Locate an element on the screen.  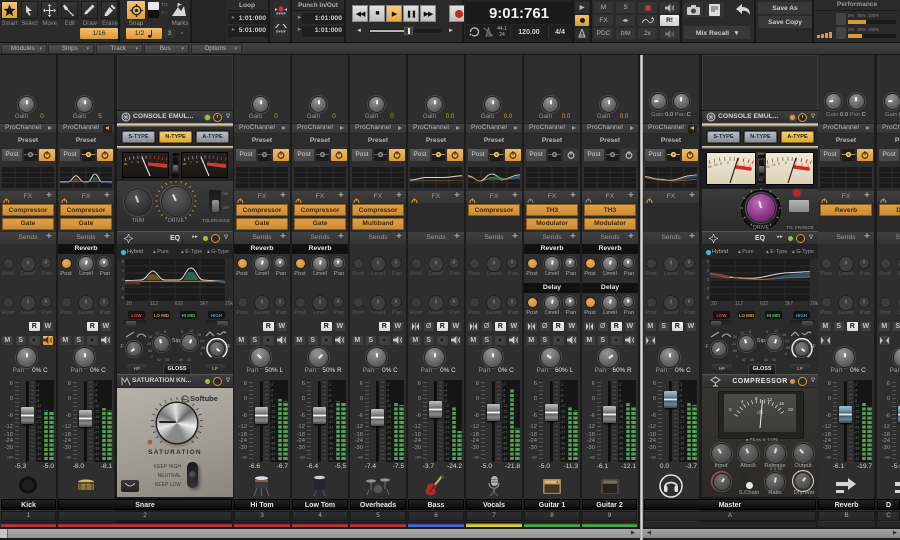
svg-text: 10 is located at coordinates (716, 165).